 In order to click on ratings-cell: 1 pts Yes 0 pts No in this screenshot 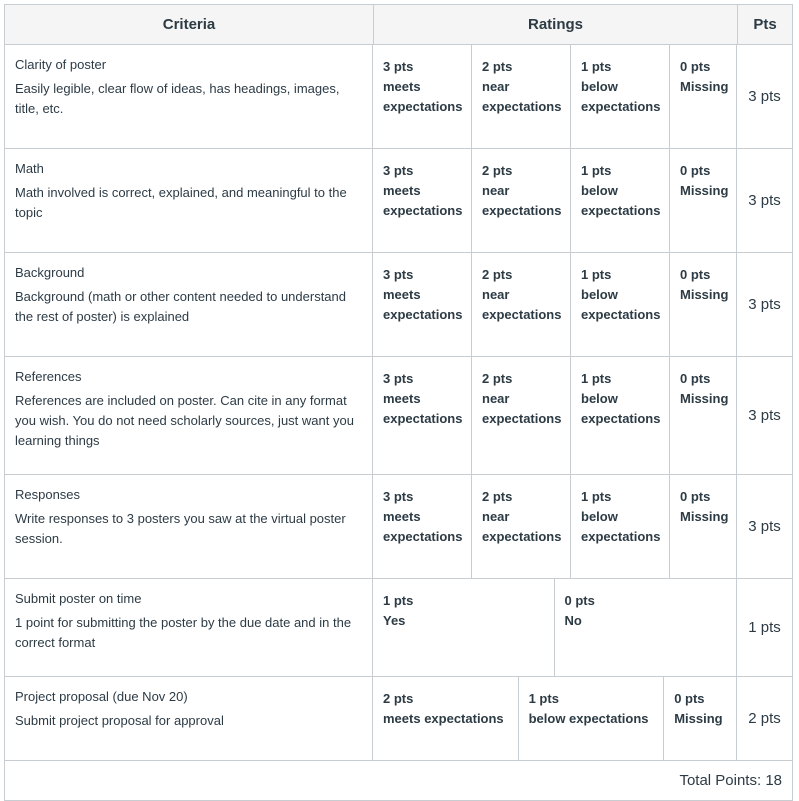, I will do `click(555, 627)`.